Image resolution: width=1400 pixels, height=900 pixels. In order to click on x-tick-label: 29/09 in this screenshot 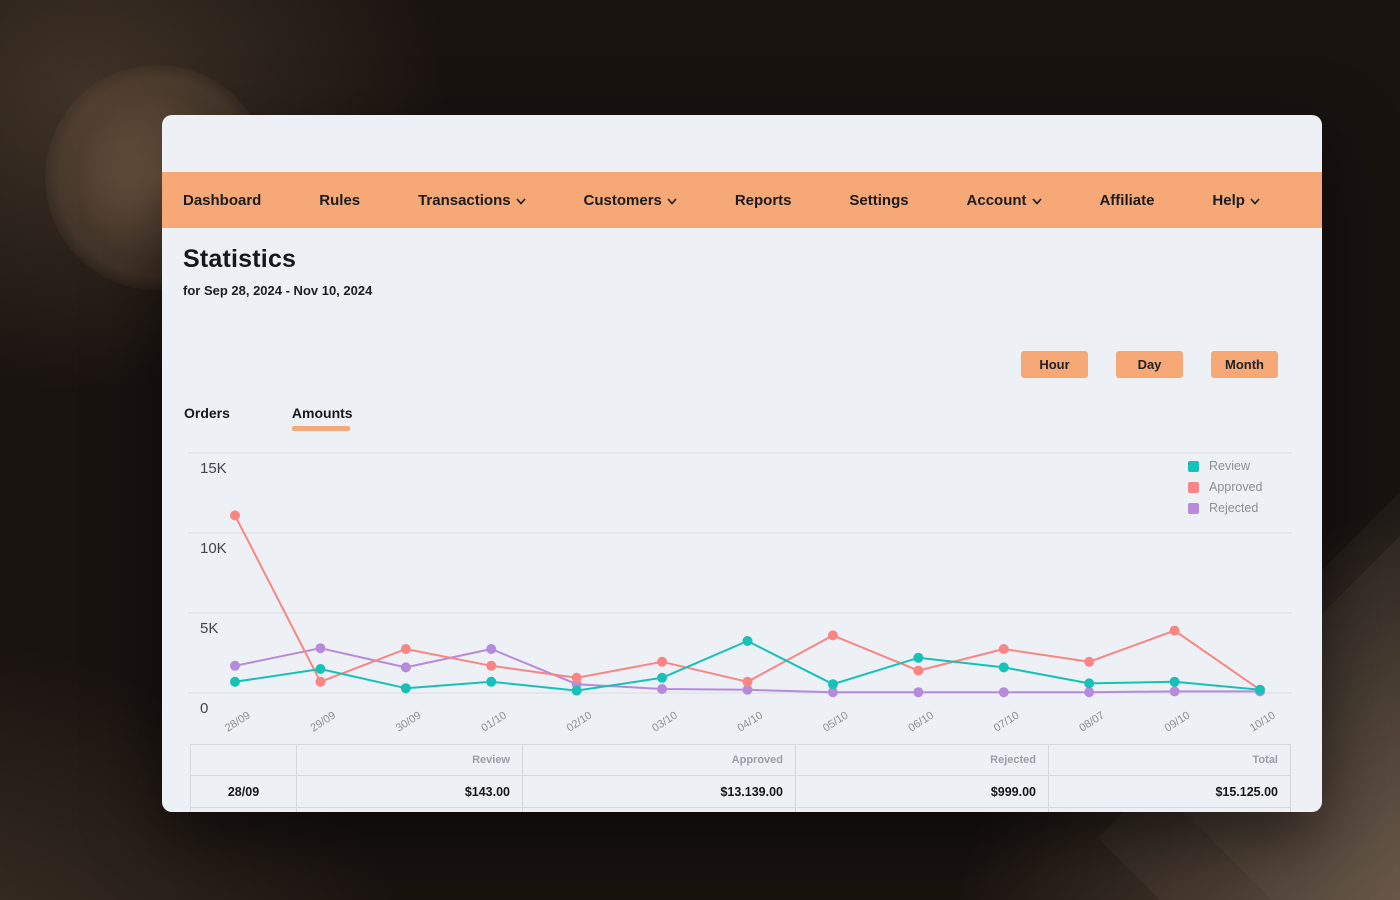, I will do `click(323, 721)`.